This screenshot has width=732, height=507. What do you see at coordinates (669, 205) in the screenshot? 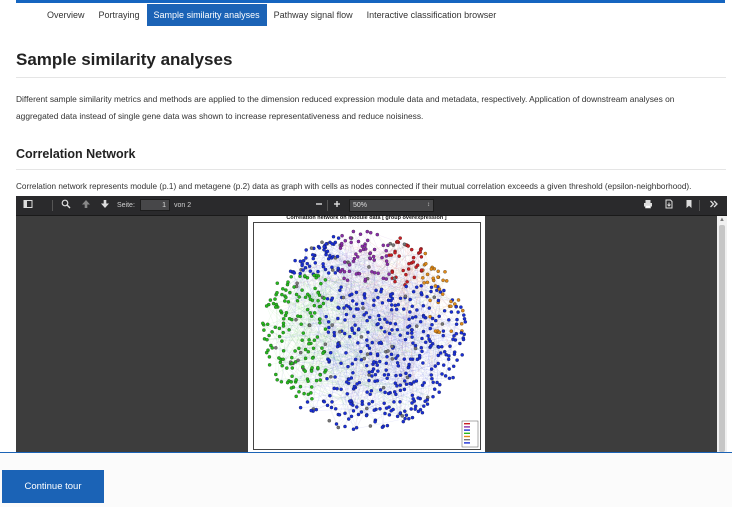
I see `download-icon` at bounding box center [669, 205].